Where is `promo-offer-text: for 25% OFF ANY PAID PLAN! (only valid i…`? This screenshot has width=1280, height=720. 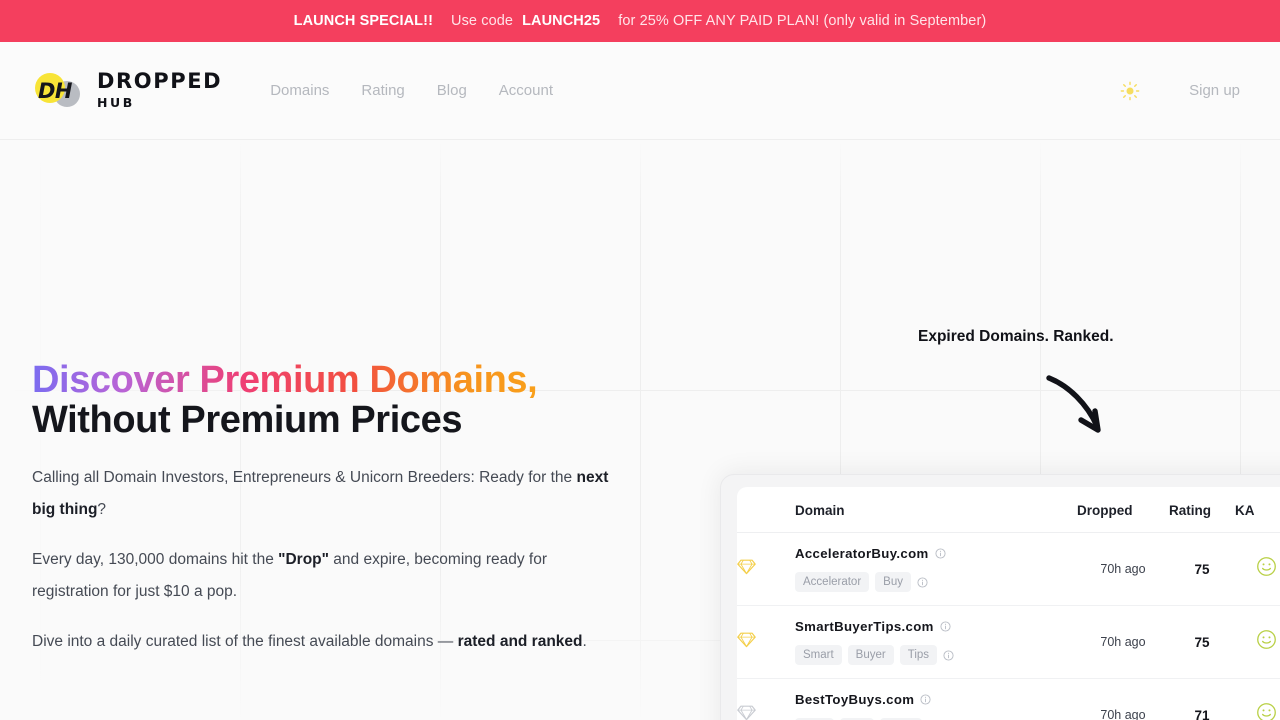 promo-offer-text: for 25% OFF ANY PAID PLAN! (only valid i… is located at coordinates (802, 21).